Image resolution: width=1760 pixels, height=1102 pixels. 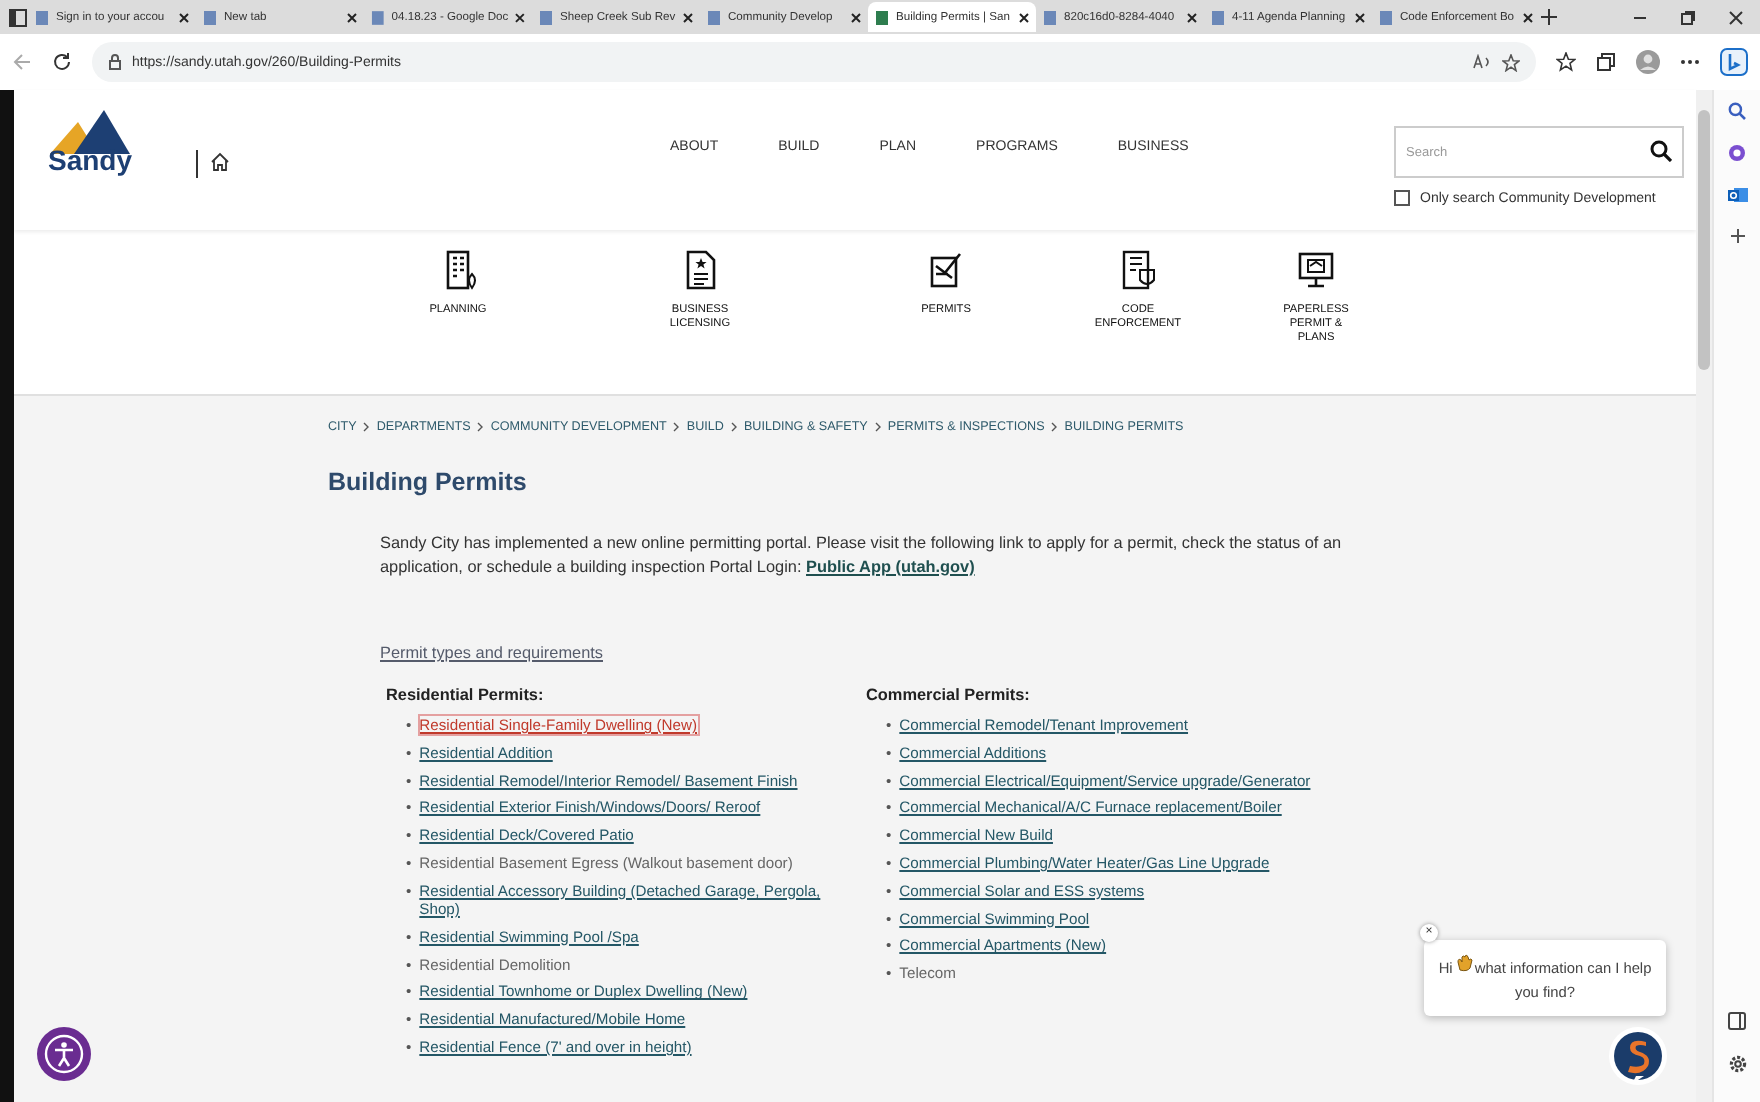 What do you see at coordinates (220, 162) in the screenshot?
I see `home-icon` at bounding box center [220, 162].